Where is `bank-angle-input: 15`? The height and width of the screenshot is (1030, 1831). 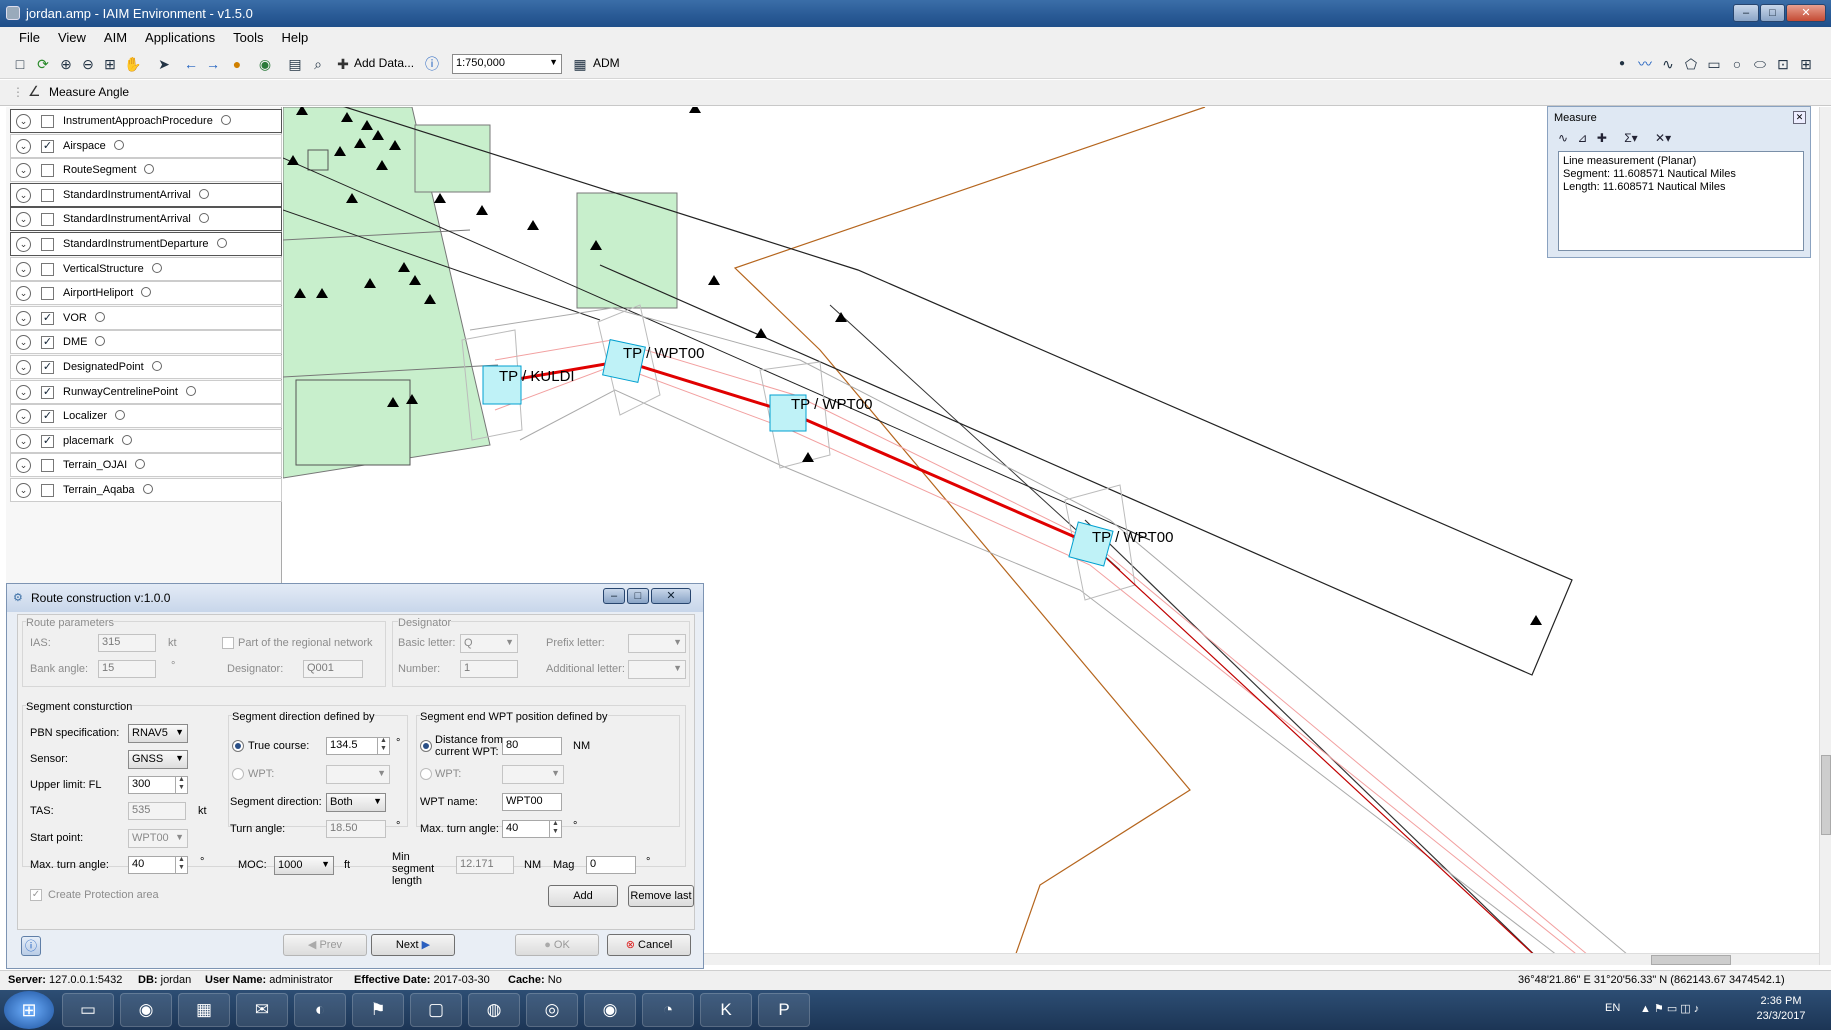
bank-angle-input: 15 is located at coordinates (127, 669).